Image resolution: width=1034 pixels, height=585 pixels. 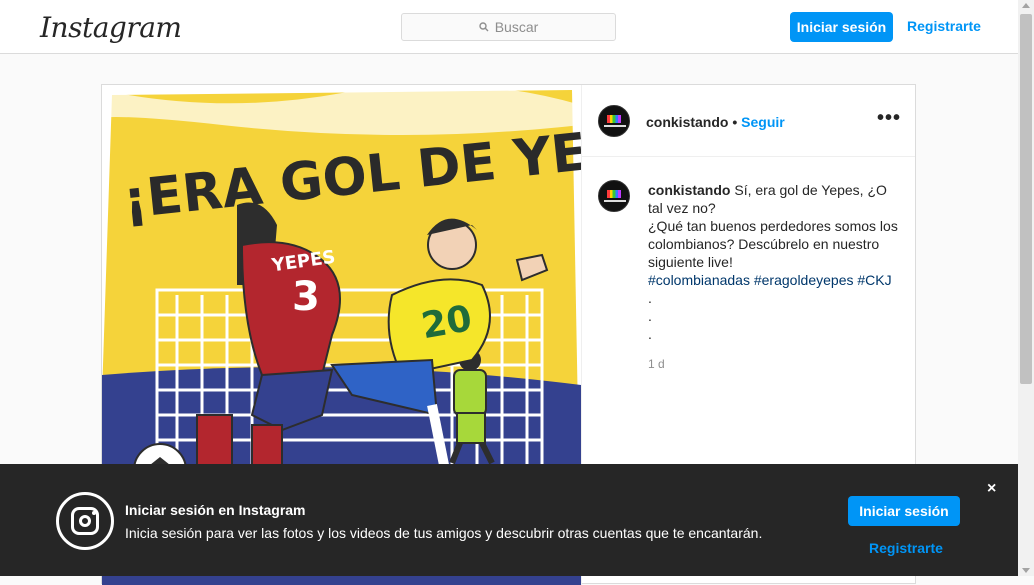 What do you see at coordinates (906, 548) in the screenshot?
I see `banner-register-link: Registrarte` at bounding box center [906, 548].